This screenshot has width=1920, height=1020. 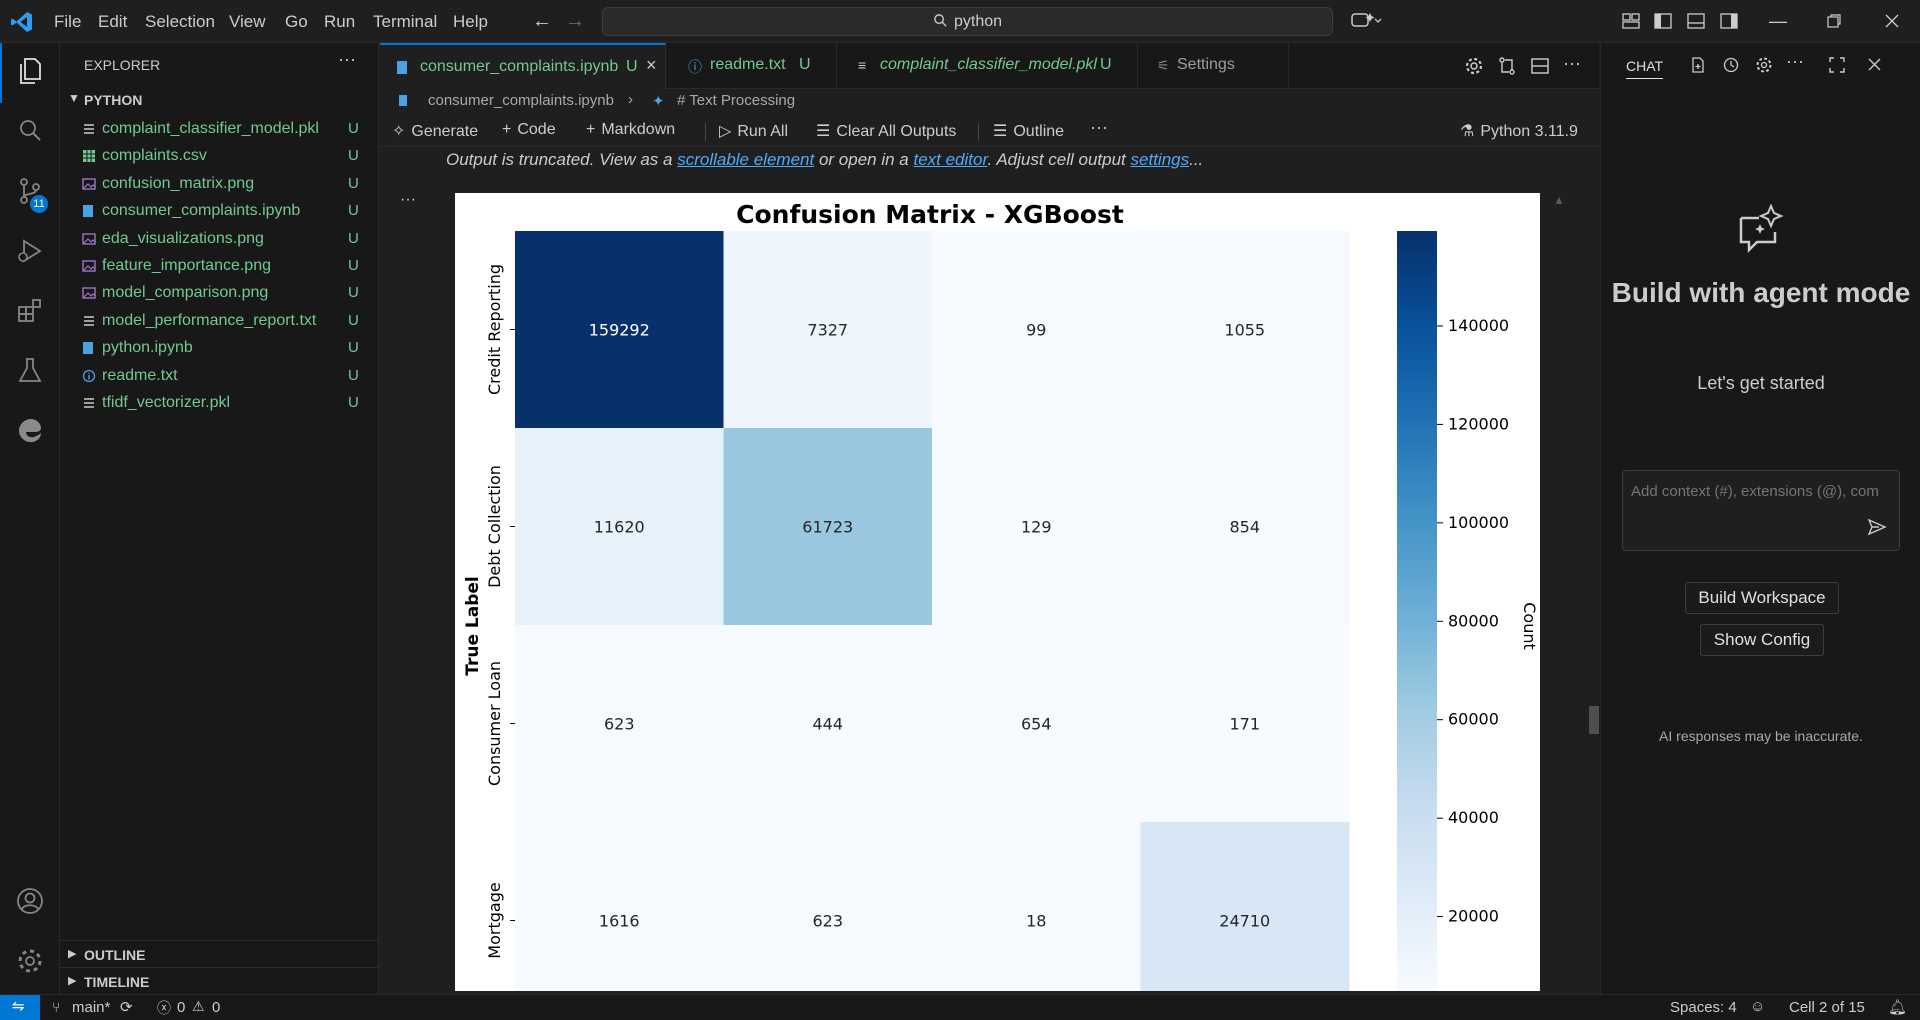 I want to click on file-item: feature_importance.png U, so click(x=219, y=266).